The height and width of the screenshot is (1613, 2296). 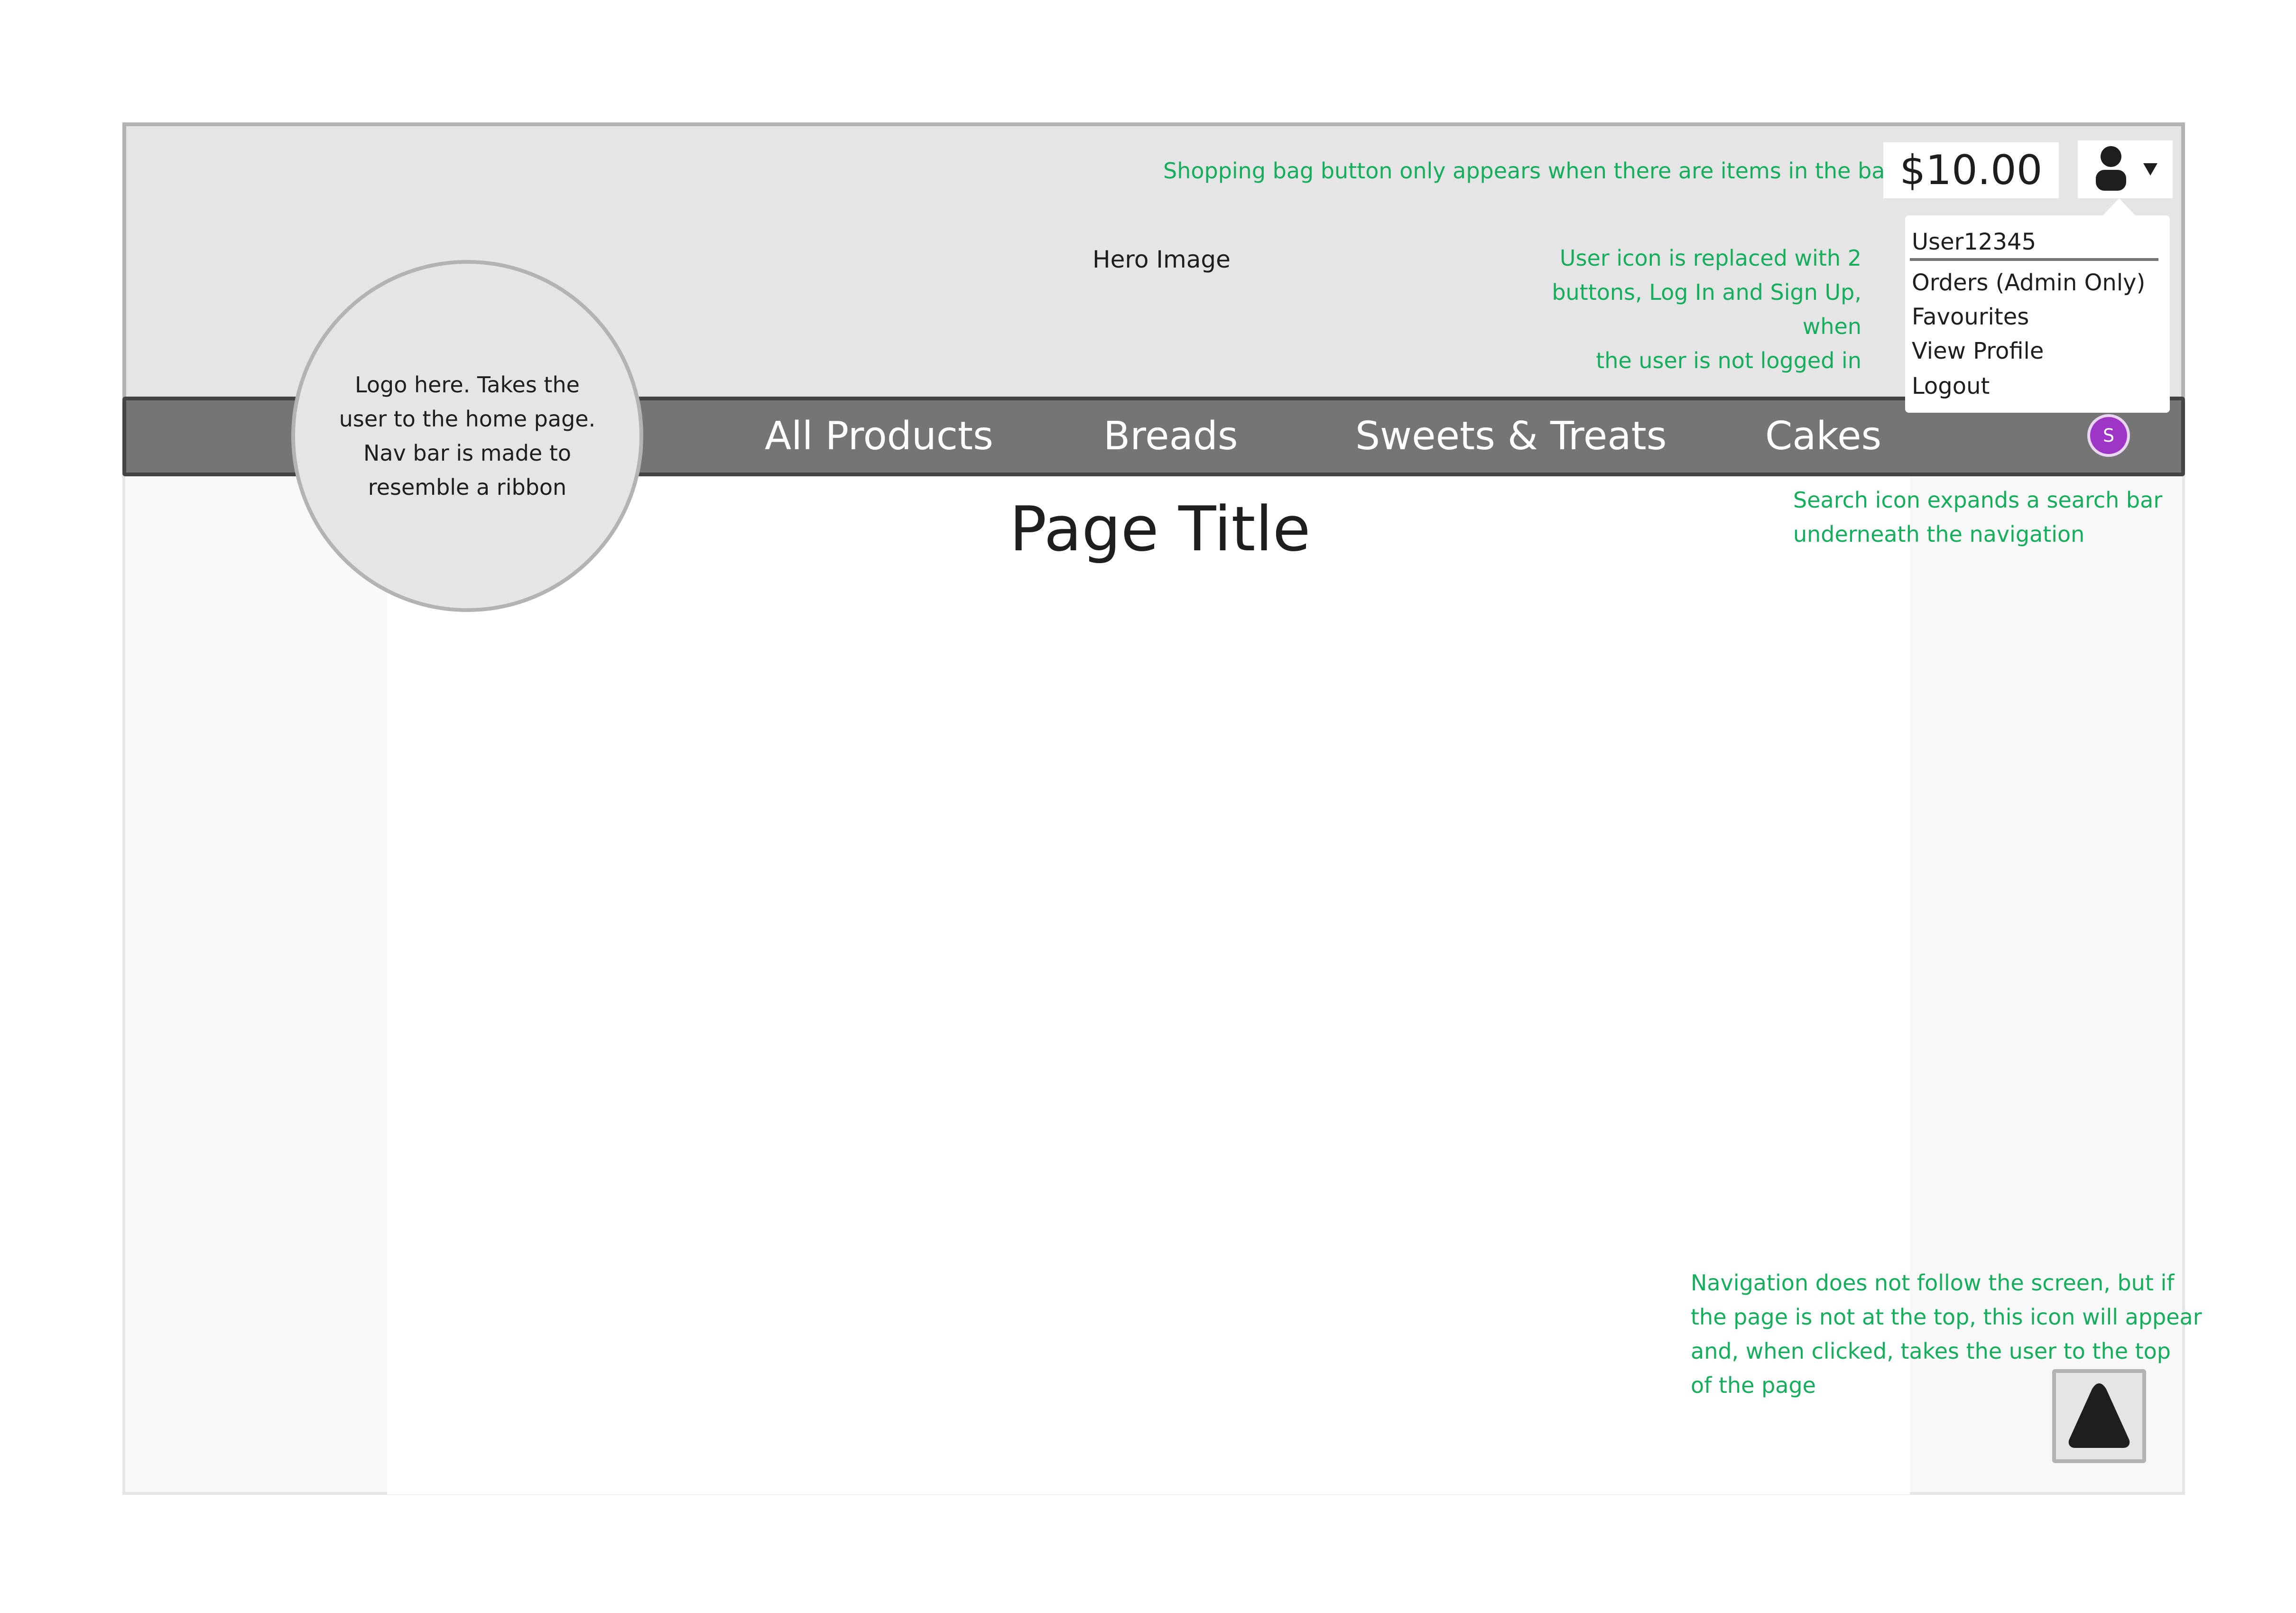 What do you see at coordinates (1510, 437) in the screenshot?
I see `nav-item-sweets-treats: Sweets & Treats` at bounding box center [1510, 437].